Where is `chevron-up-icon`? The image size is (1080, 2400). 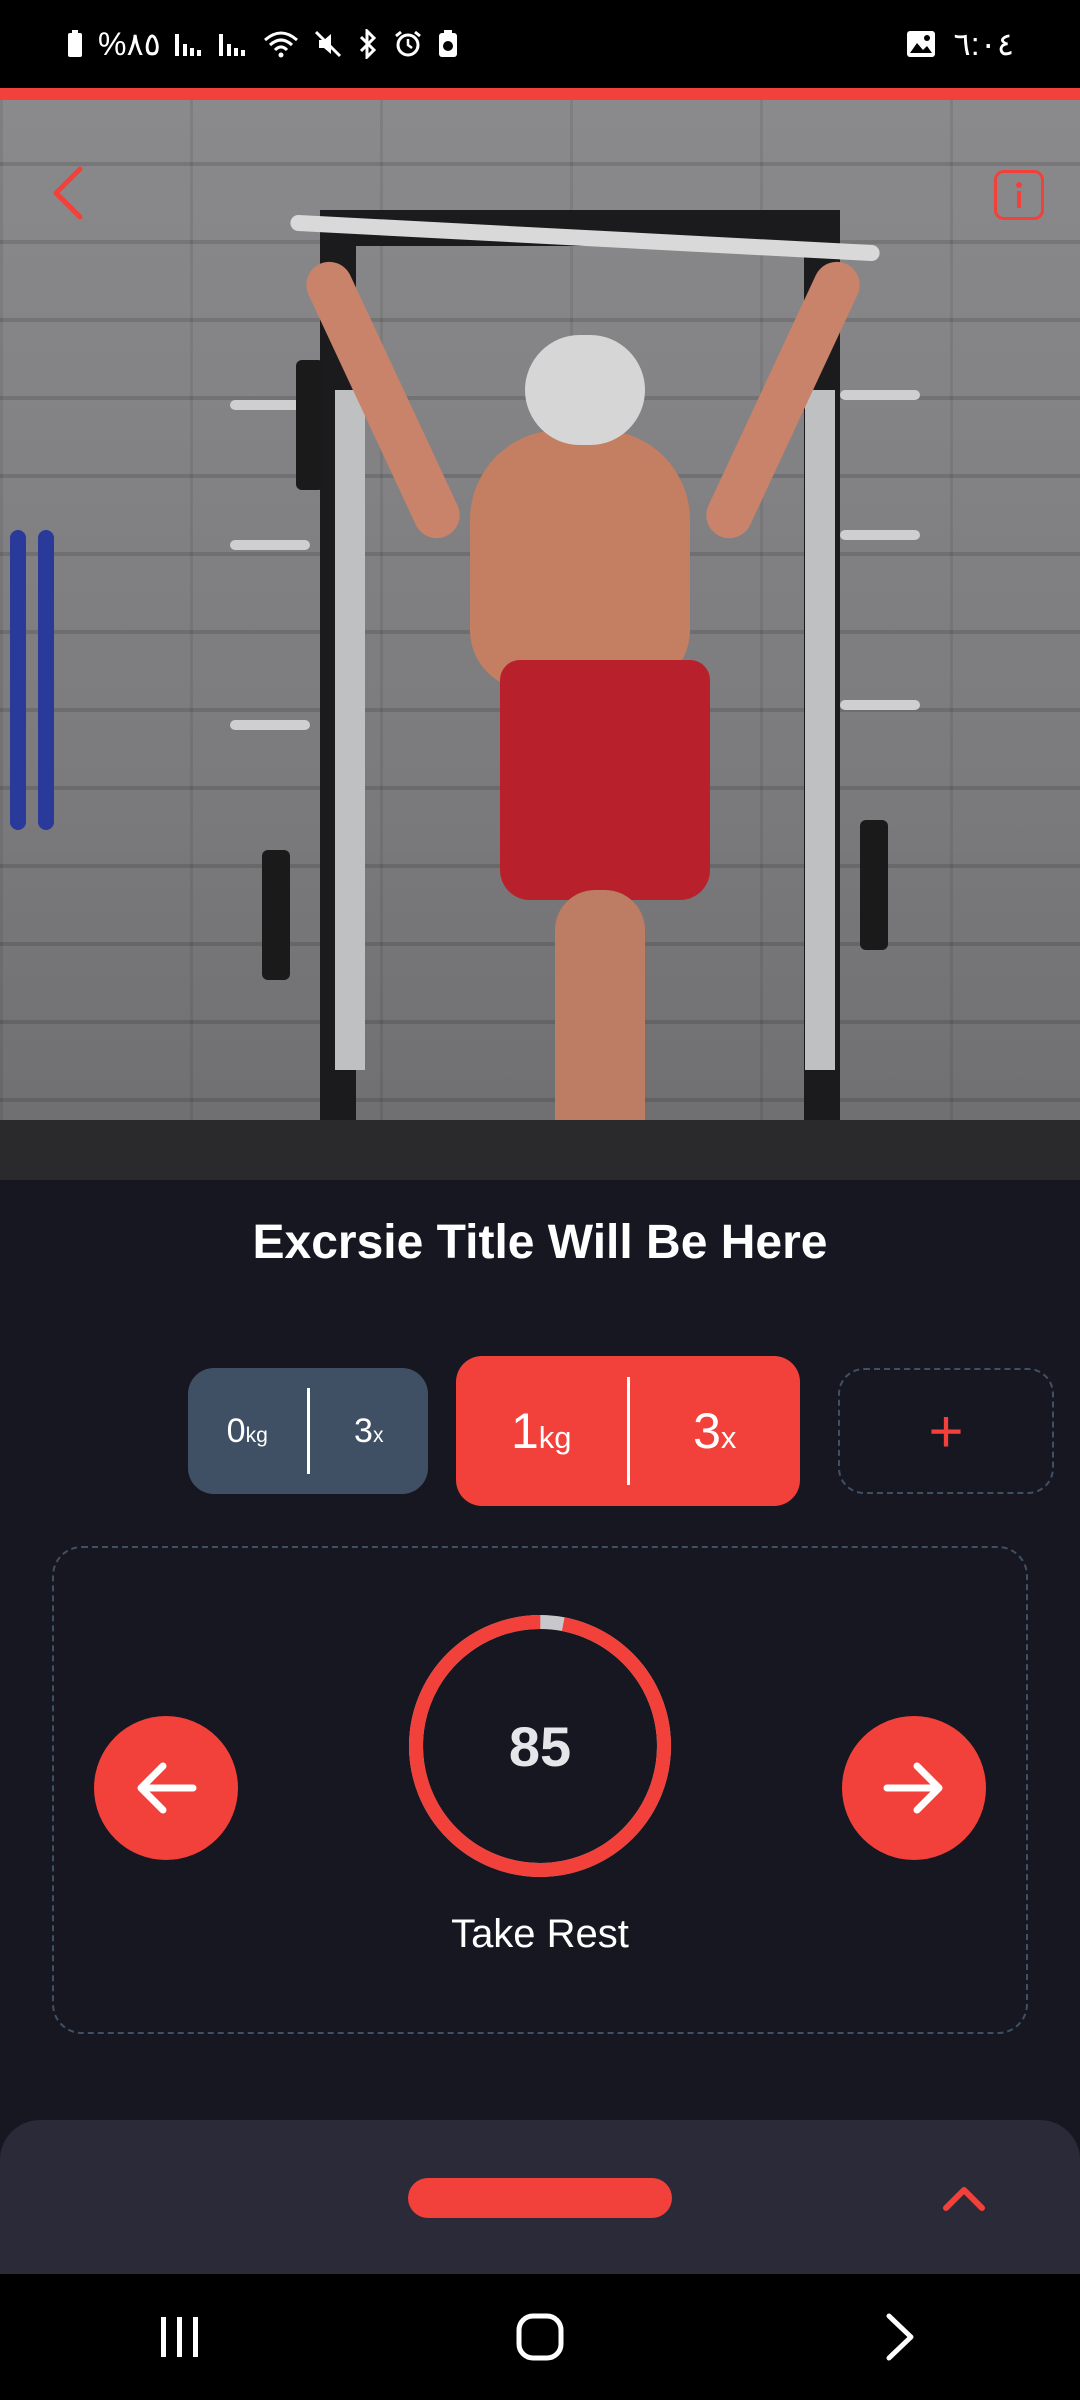 chevron-up-icon is located at coordinates (964, 2199).